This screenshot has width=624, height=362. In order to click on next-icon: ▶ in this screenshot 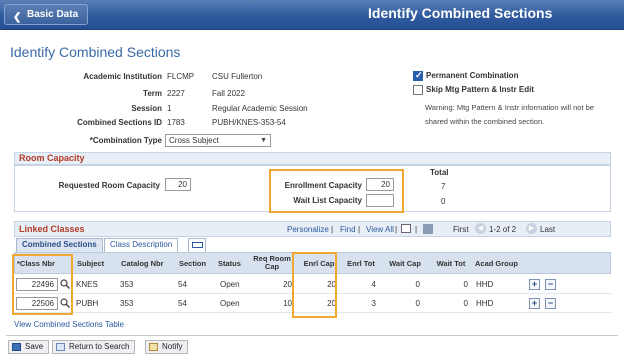, I will do `click(531, 228)`.